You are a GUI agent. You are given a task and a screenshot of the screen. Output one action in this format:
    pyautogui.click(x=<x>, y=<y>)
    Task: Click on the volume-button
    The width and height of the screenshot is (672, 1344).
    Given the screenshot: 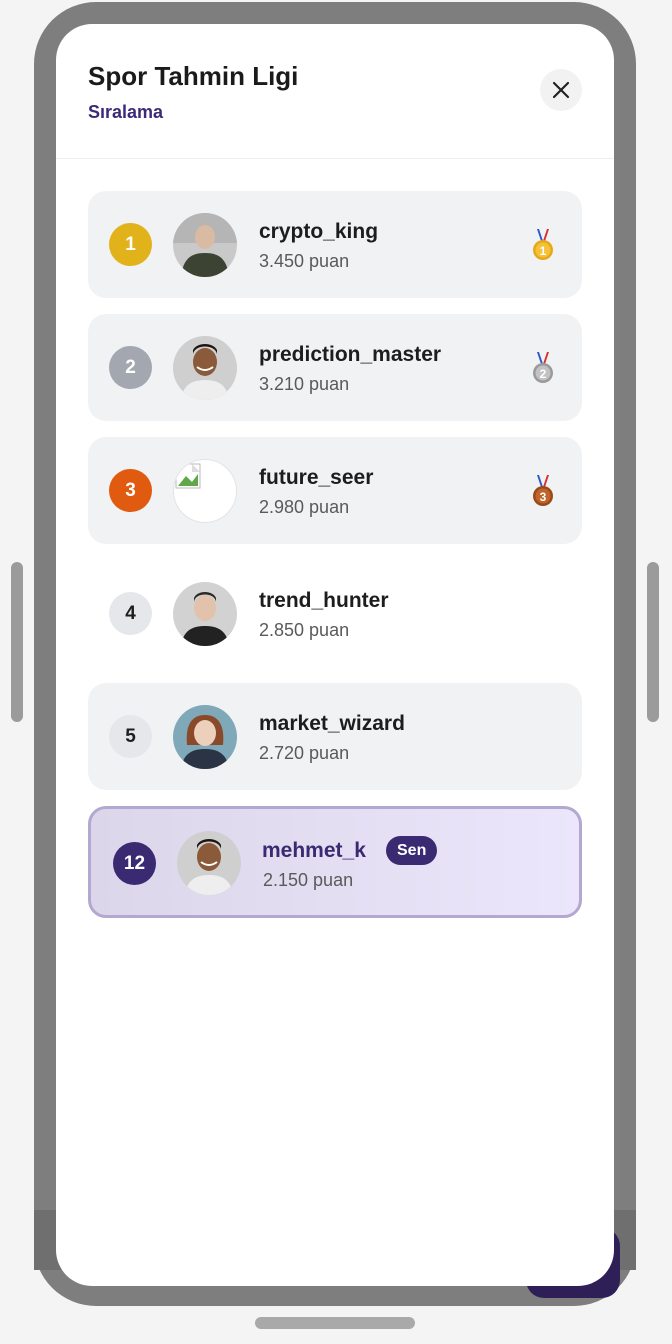 What is the action you would take?
    pyautogui.click(x=17, y=642)
    